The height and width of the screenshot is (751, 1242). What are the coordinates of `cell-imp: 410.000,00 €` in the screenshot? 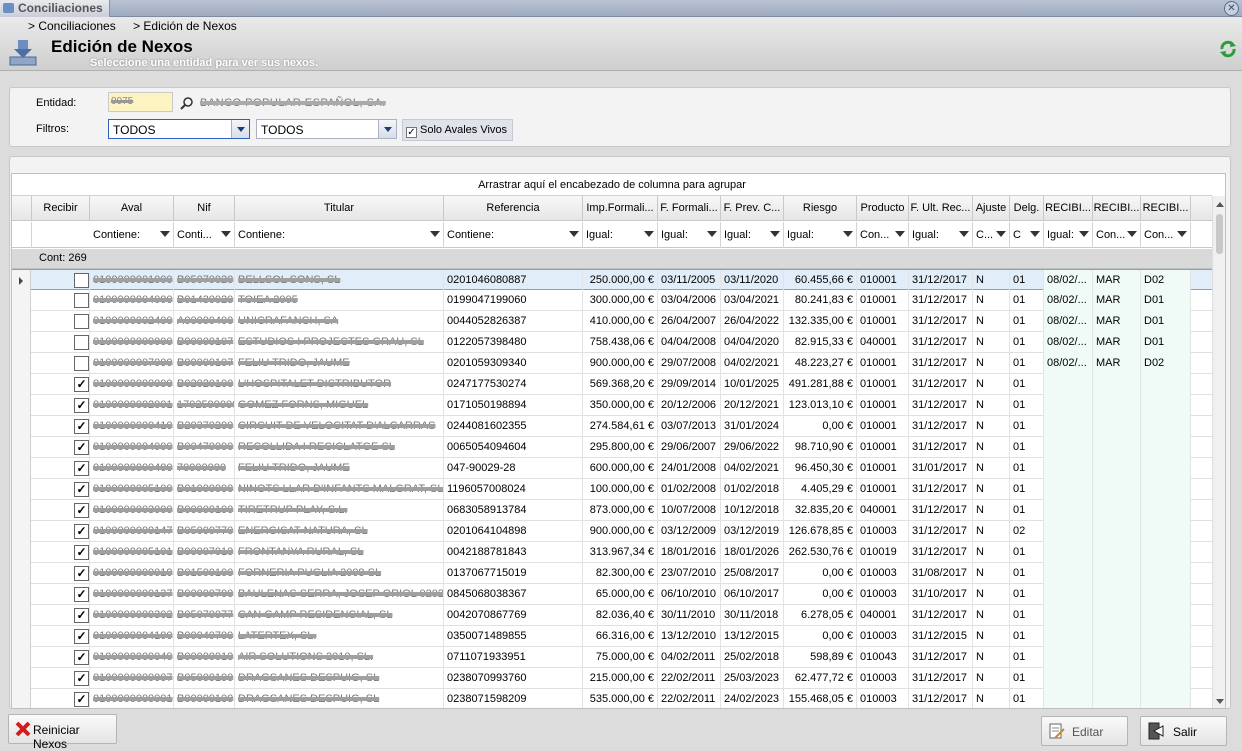 It's located at (620, 321).